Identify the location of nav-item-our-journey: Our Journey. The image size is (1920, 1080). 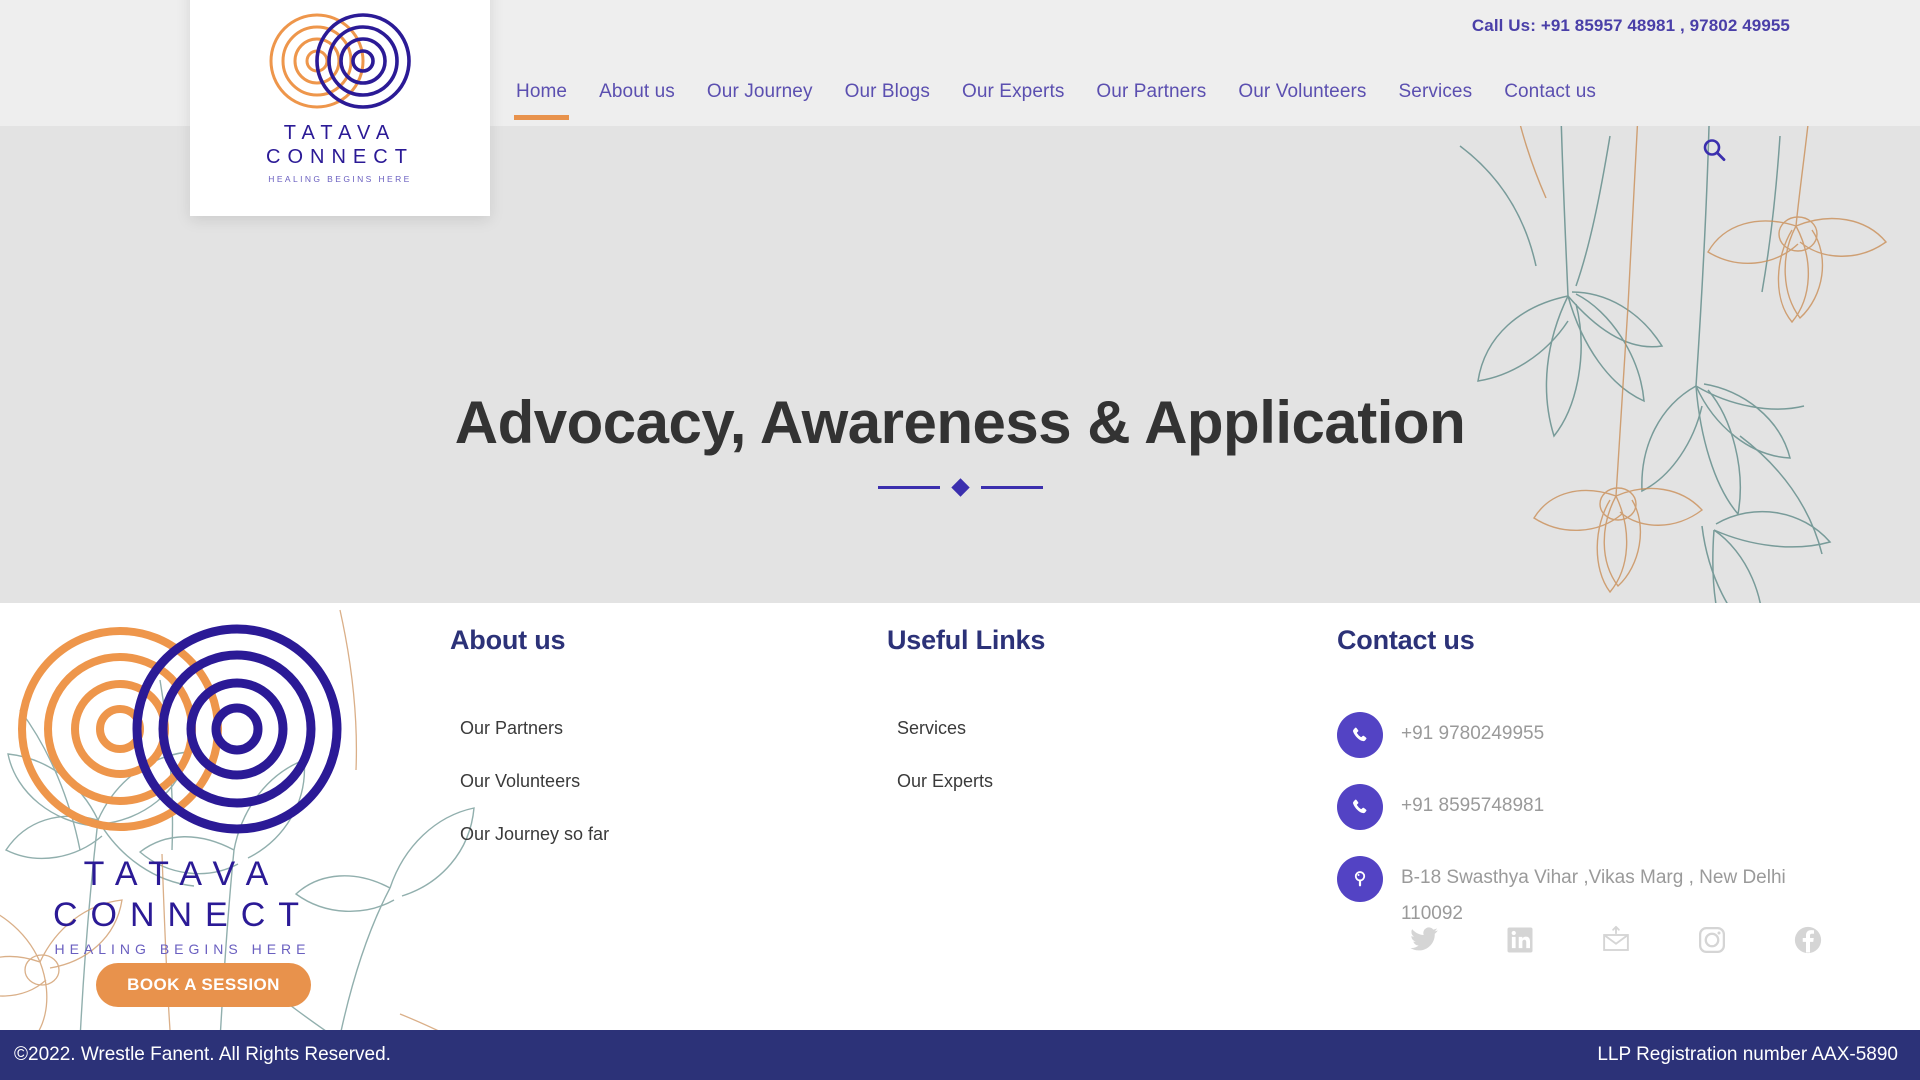
(760, 92).